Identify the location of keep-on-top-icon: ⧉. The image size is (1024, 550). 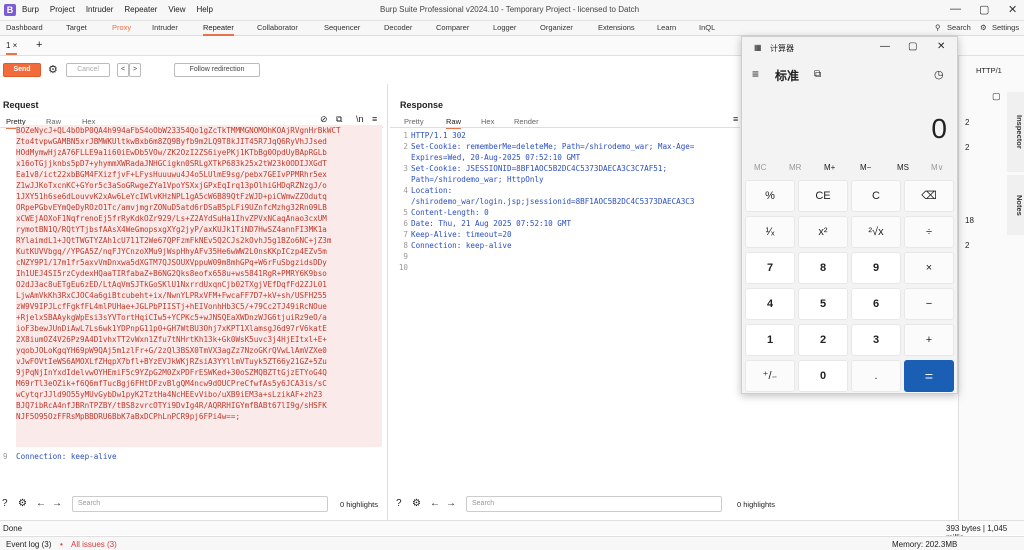
(817, 74).